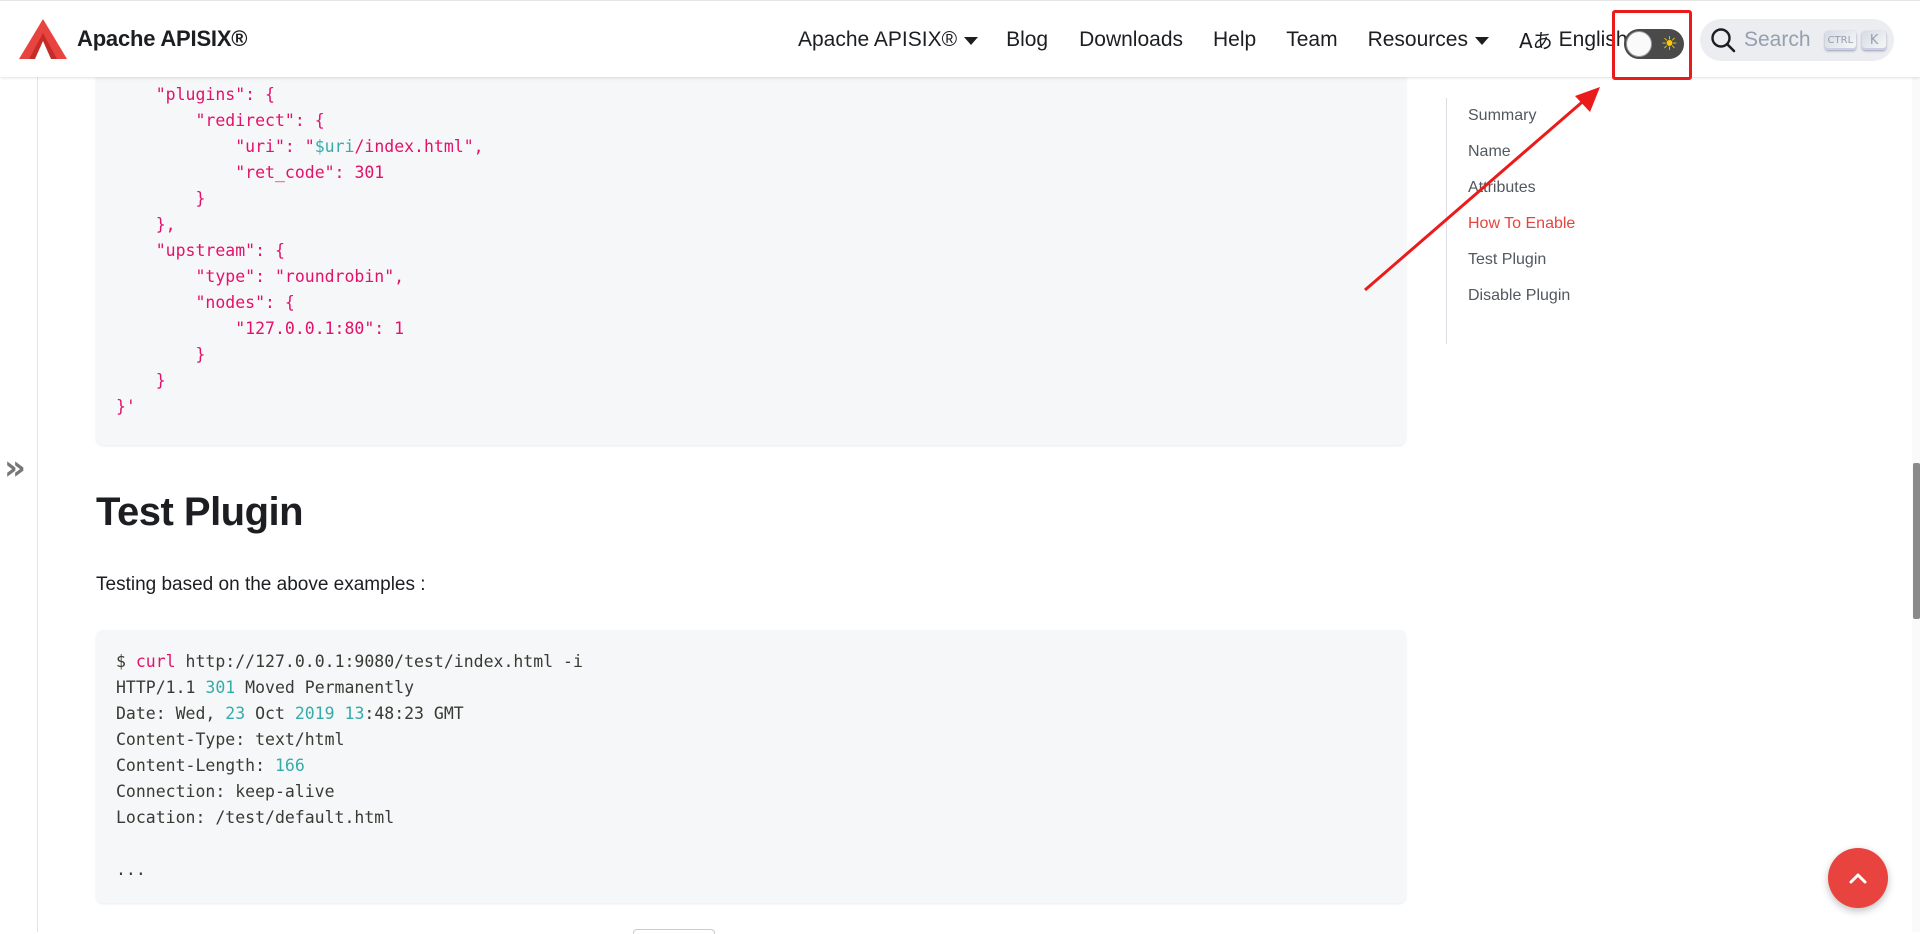  Describe the element at coordinates (290, 713) in the screenshot. I see `code-line: Date: Wed, 23 Oct 2019 13:48:23 GMT` at that location.